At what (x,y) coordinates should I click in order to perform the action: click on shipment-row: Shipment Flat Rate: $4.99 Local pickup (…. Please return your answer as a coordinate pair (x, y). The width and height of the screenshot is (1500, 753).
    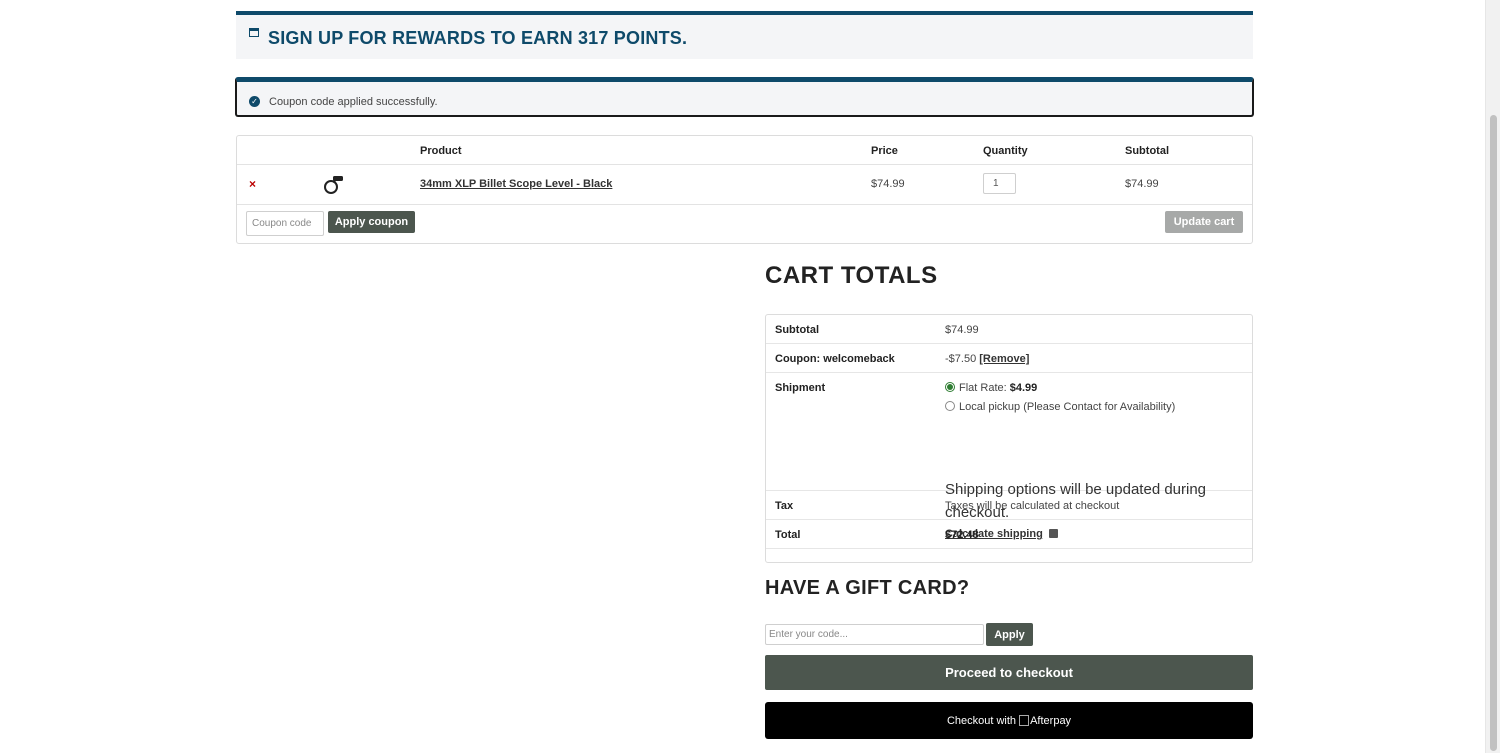
    Looking at the image, I should click on (1009, 456).